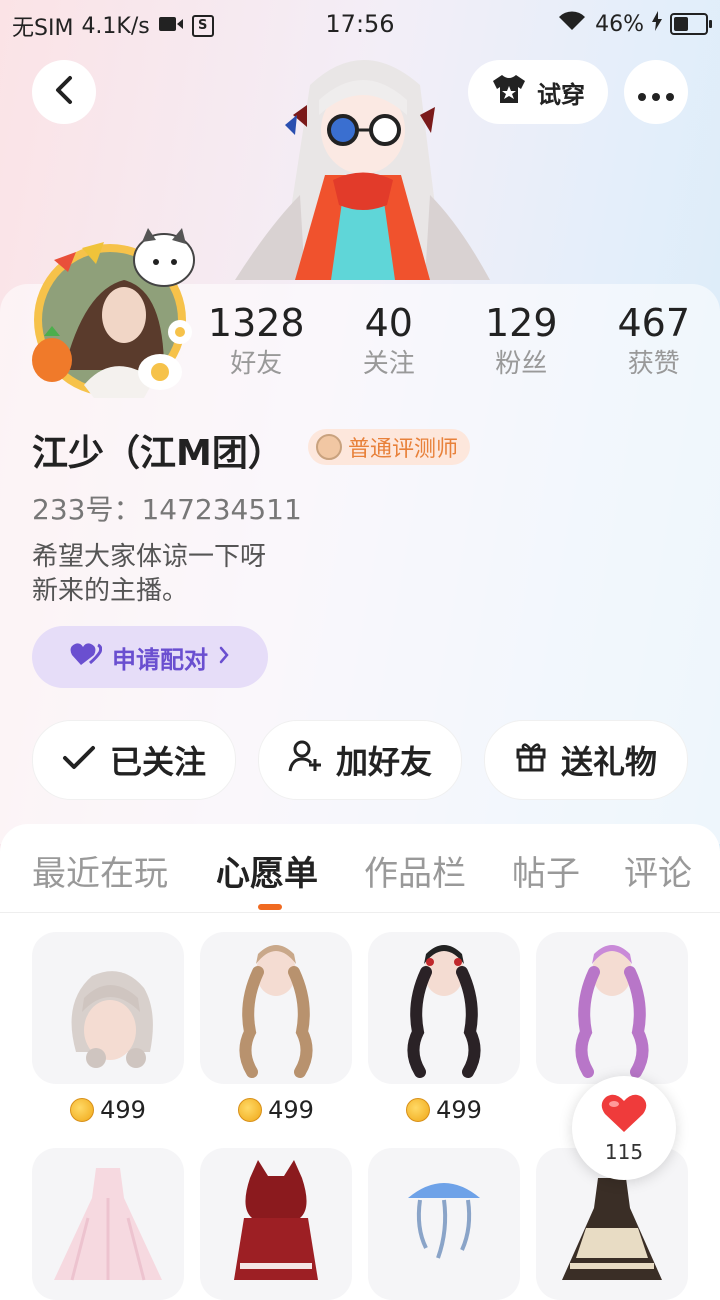  Describe the element at coordinates (167, 508) in the screenshot. I see `user-id: 233号：147234511` at that location.